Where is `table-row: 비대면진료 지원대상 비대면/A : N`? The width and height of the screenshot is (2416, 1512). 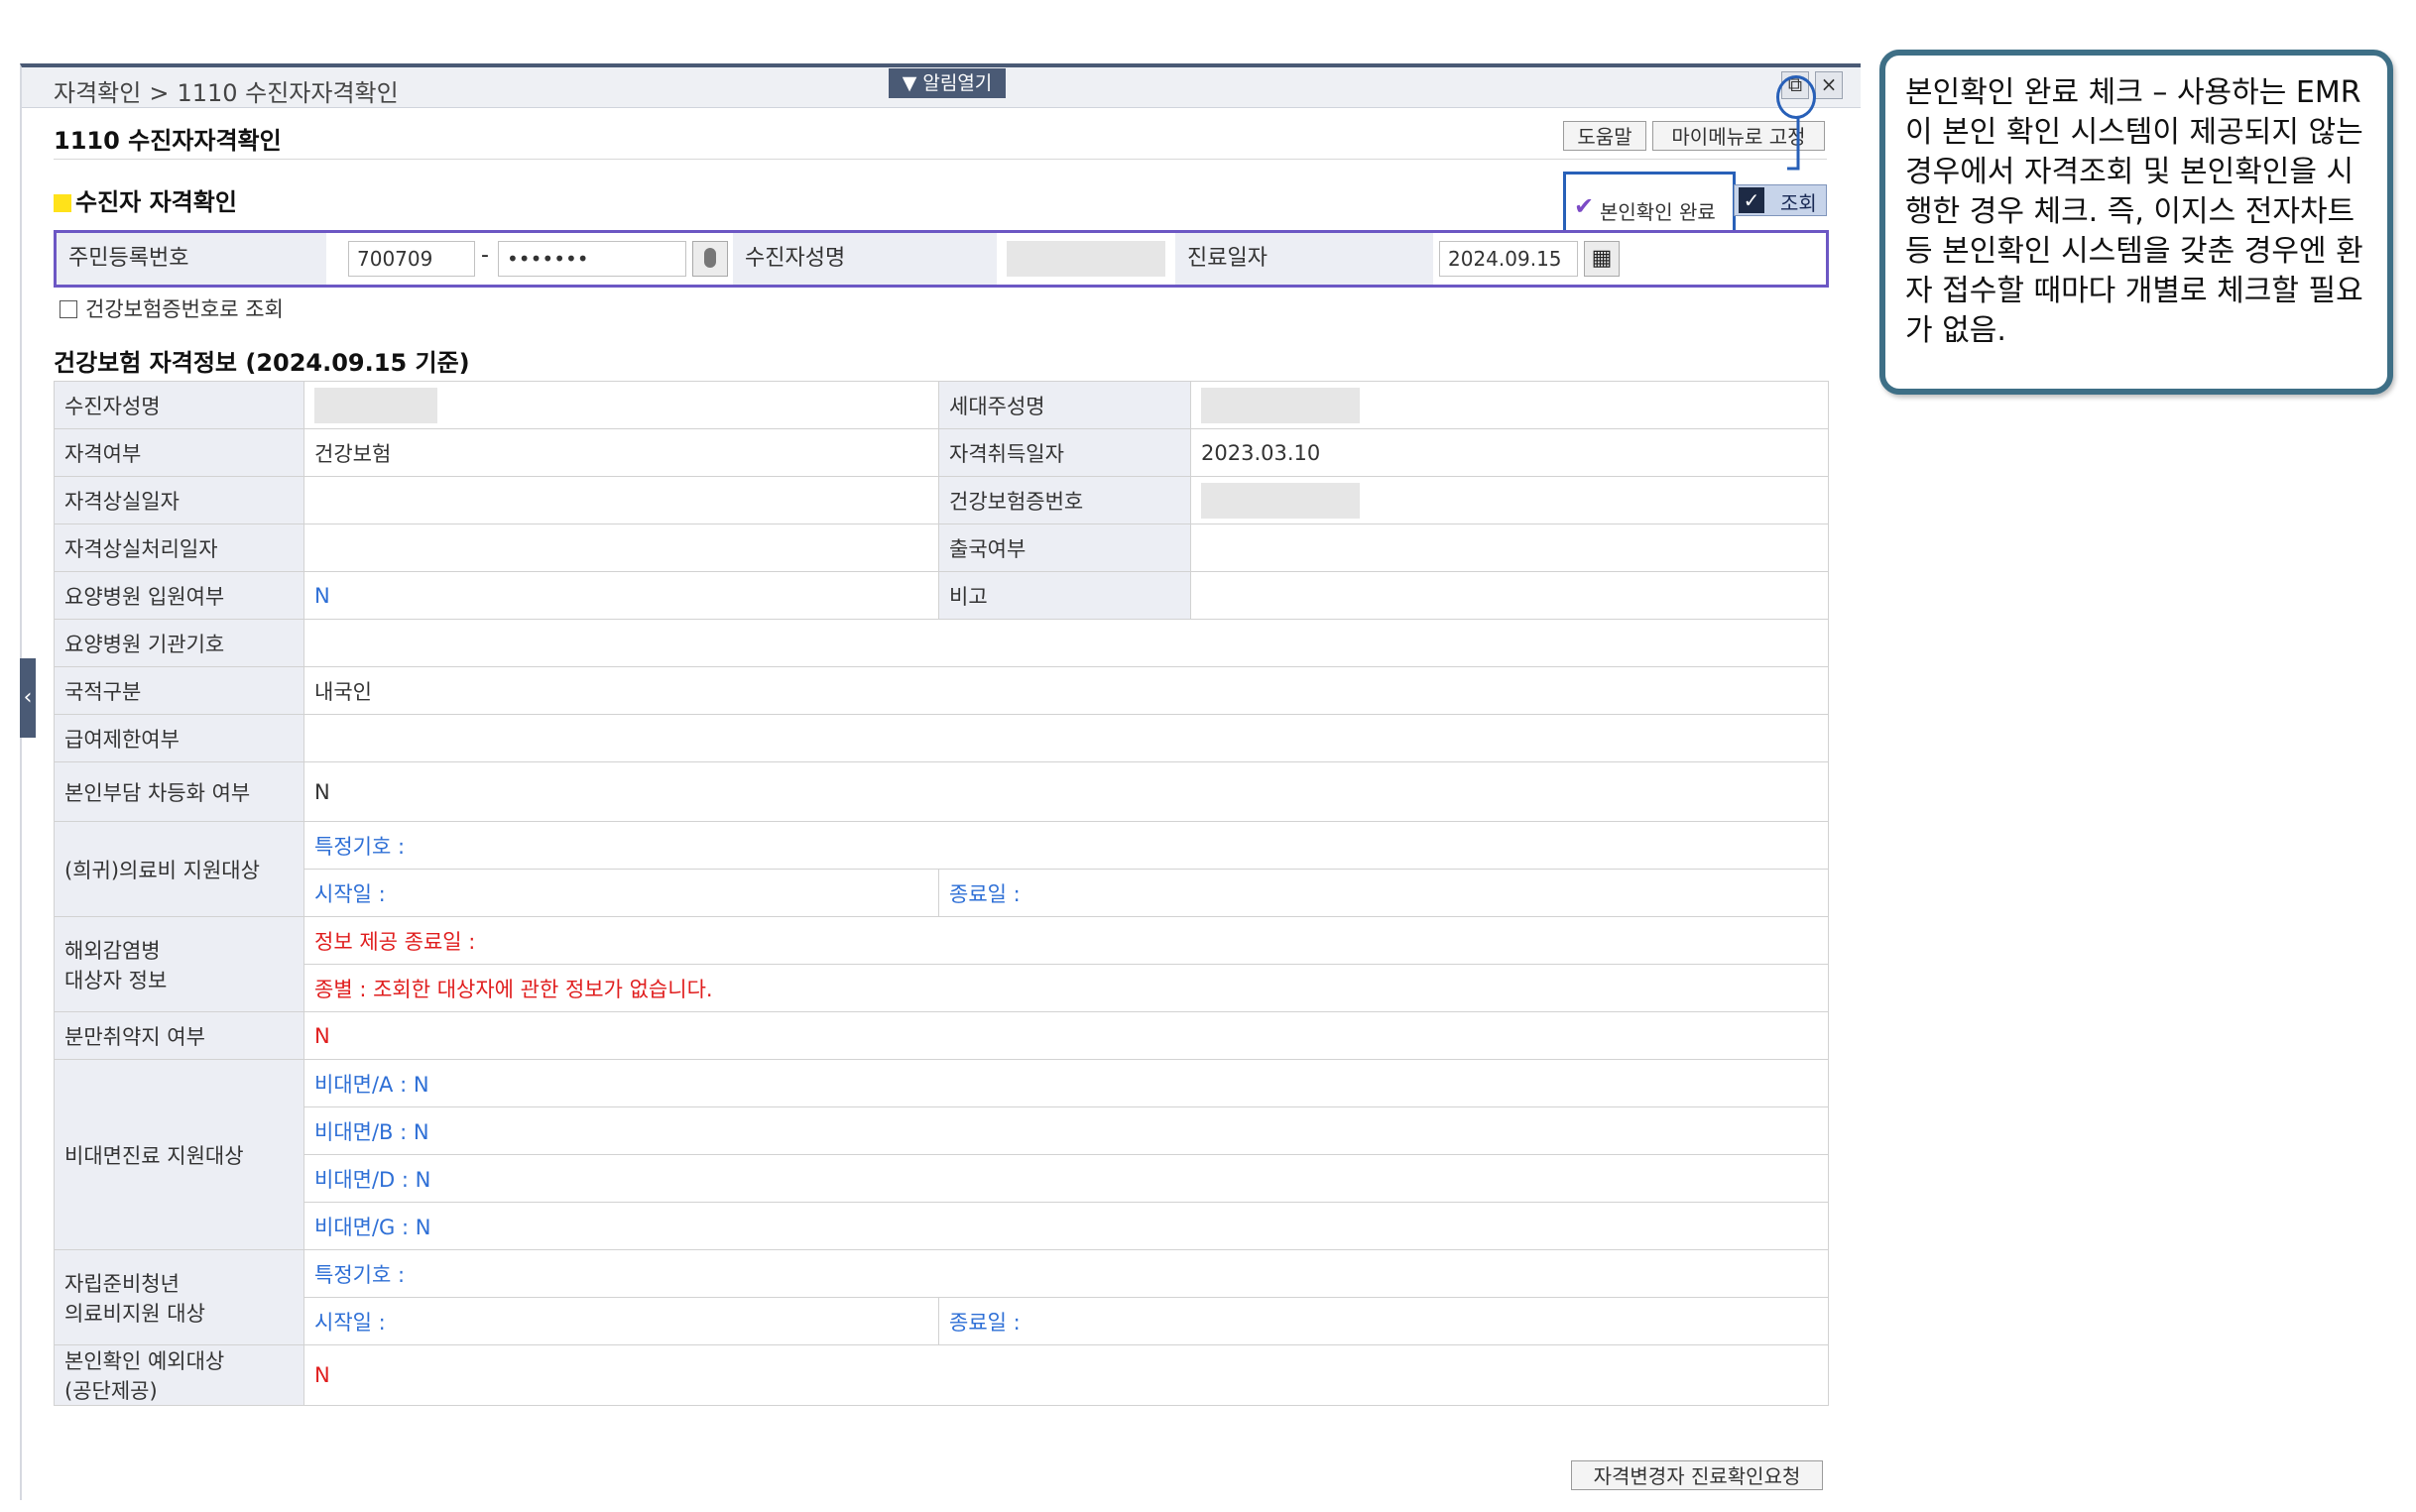
table-row: 비대면진료 지원대상 비대면/A : N is located at coordinates (941, 1154).